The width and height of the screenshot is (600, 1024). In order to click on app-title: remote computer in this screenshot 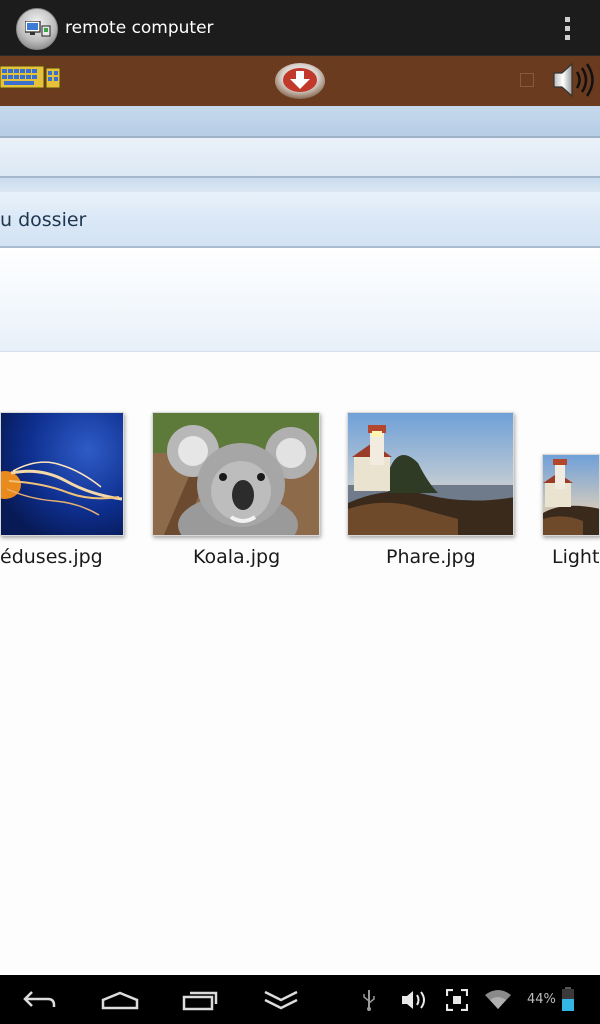, I will do `click(139, 28)`.